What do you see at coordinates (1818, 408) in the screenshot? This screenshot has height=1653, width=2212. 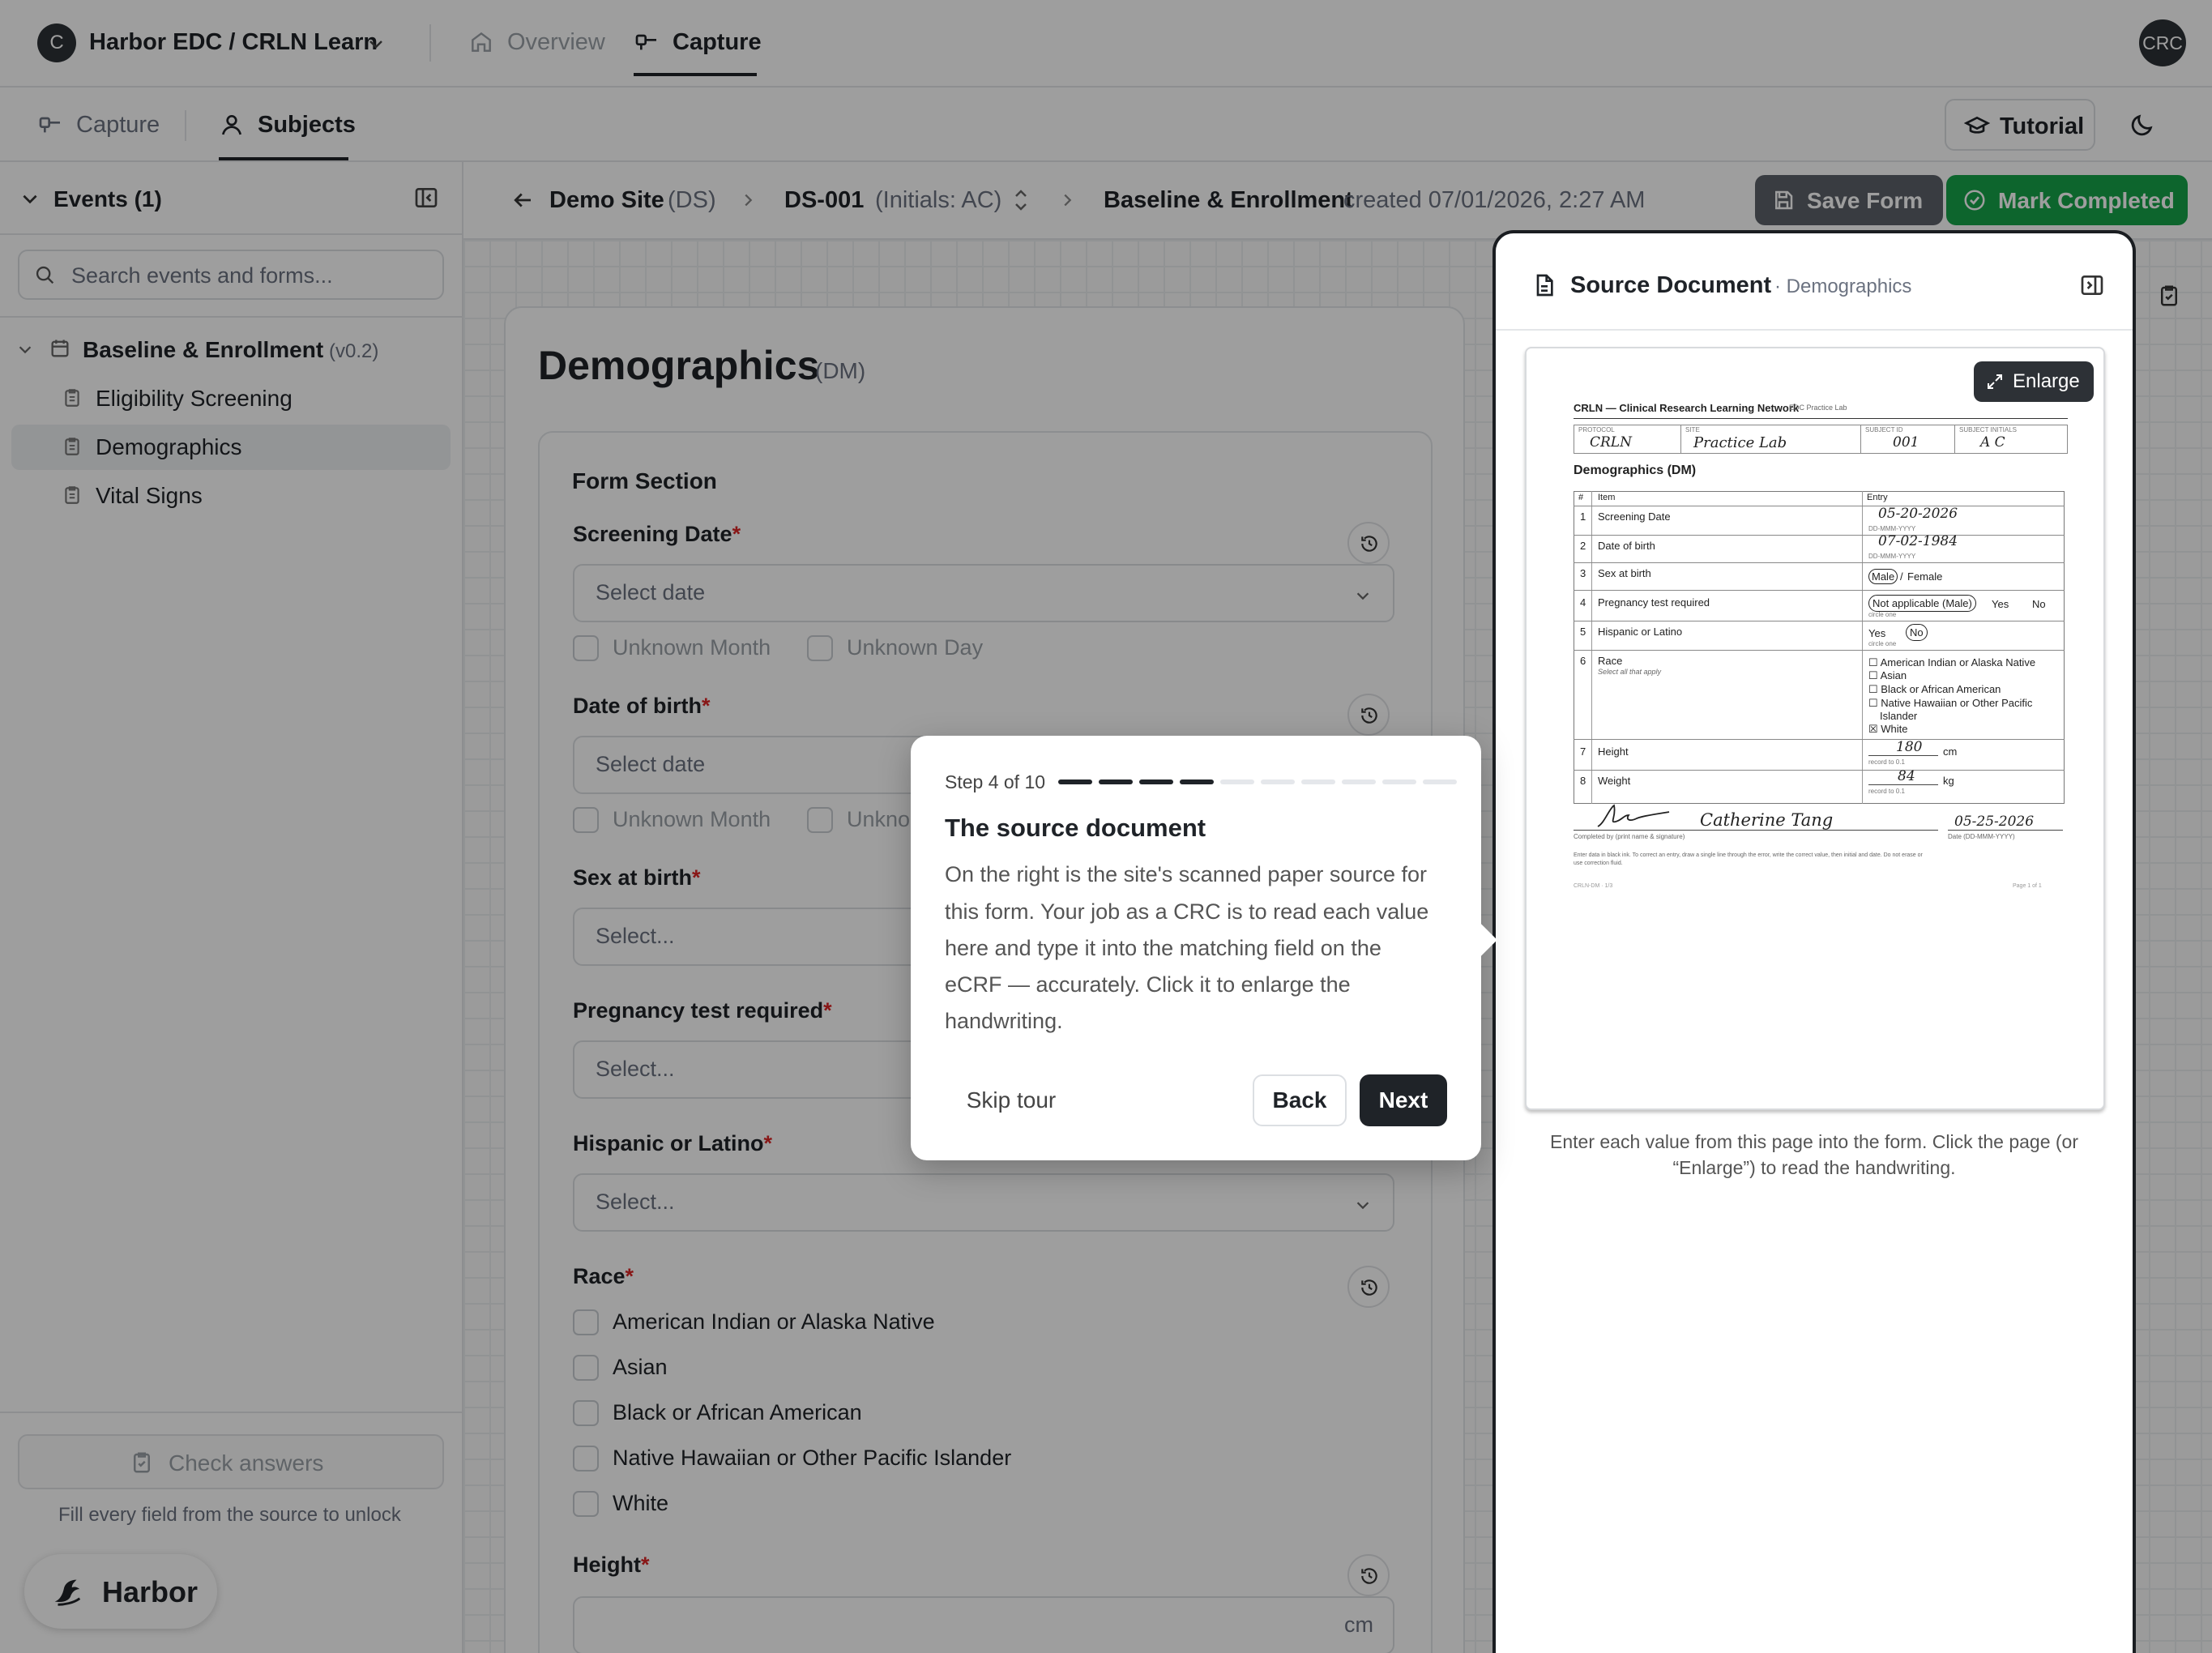 I see `doc-header-small: EDC Practice Lab` at bounding box center [1818, 408].